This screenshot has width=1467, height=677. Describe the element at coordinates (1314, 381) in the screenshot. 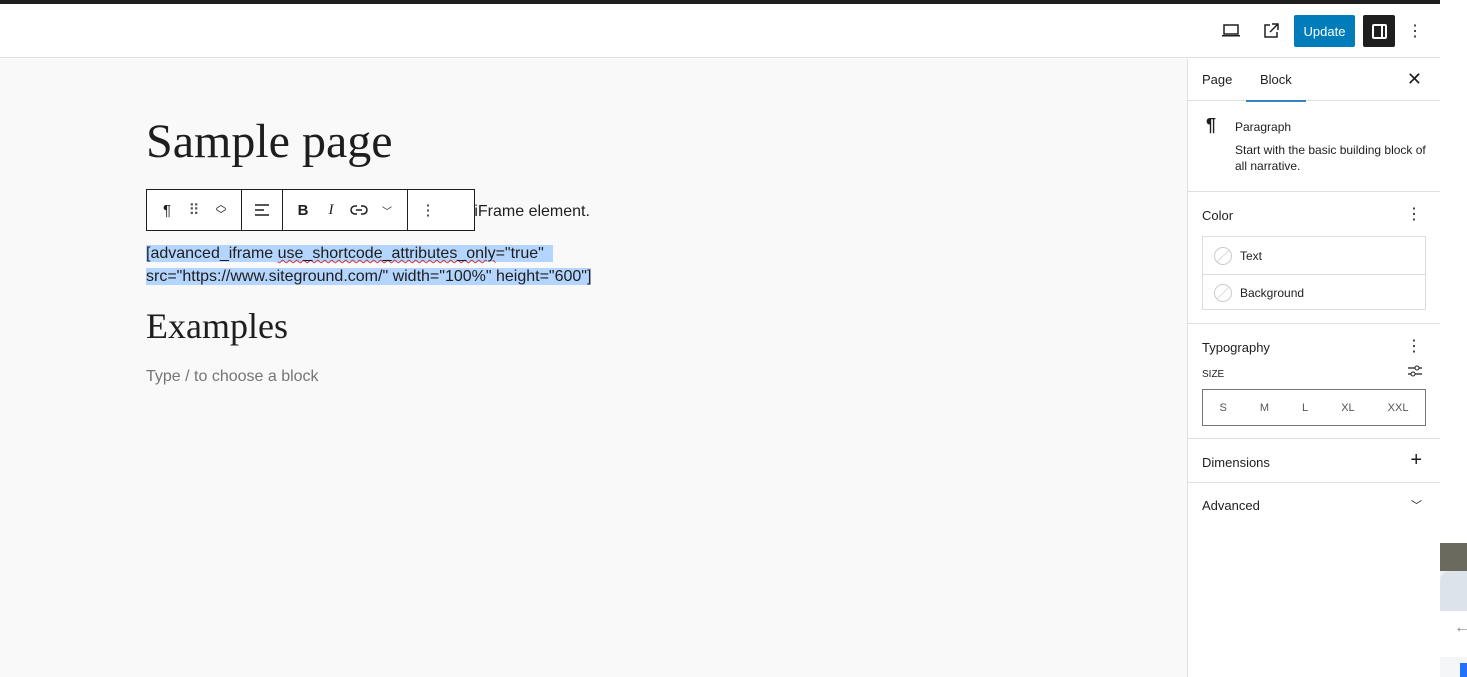

I see `typography-panel: Typography ⋮ SIZE S M L XL XXL` at that location.